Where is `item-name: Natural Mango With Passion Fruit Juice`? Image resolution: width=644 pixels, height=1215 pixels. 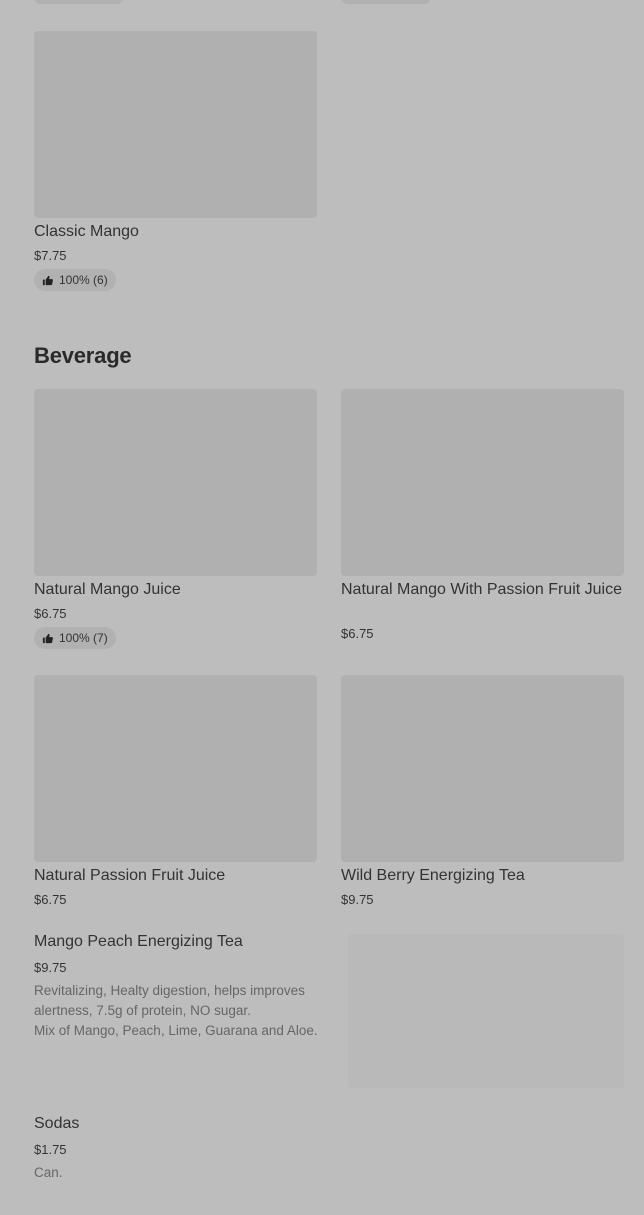 item-name: Natural Mango With Passion Fruit Juice is located at coordinates (481, 589).